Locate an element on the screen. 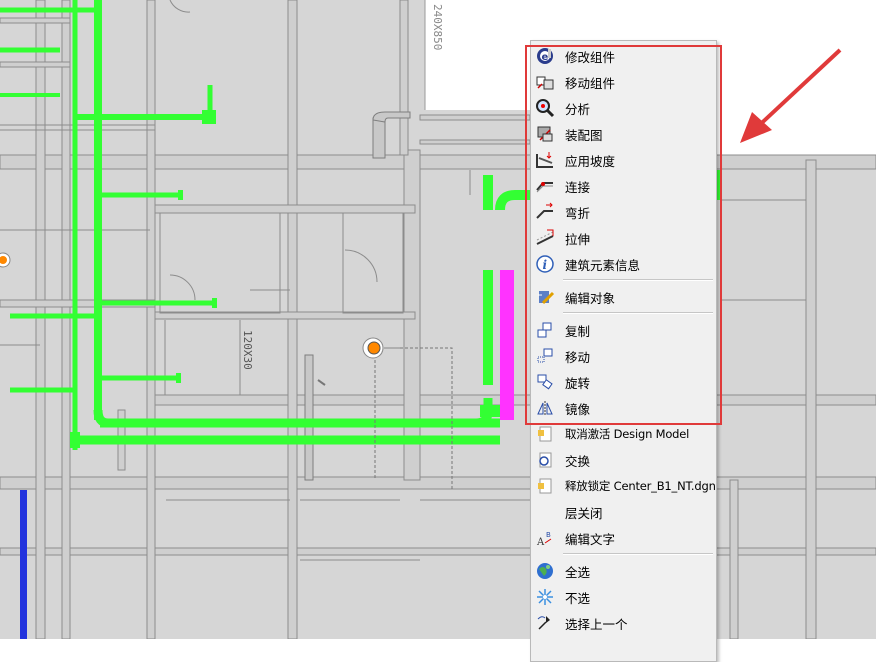 This screenshot has height=662, width=876. exchange-icon is located at coordinates (545, 460).